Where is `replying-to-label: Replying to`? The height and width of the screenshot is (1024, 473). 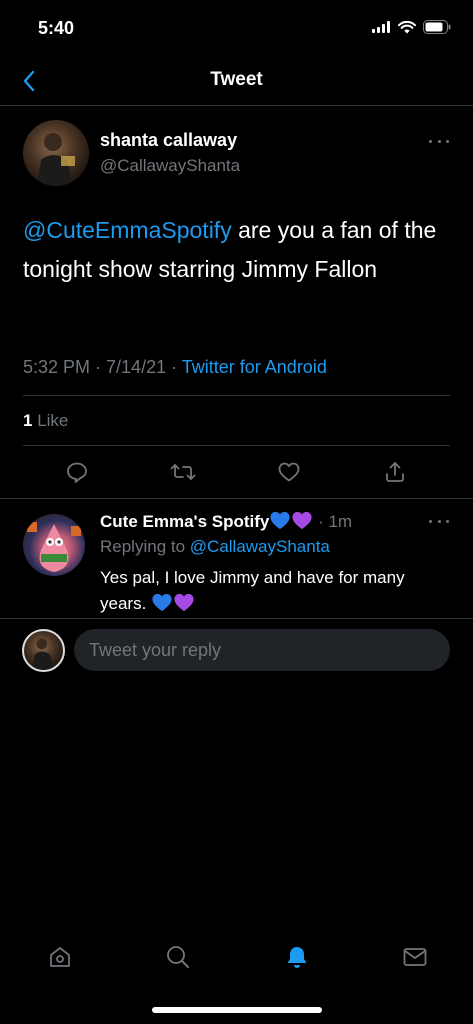 replying-to-label: Replying to is located at coordinates (145, 546).